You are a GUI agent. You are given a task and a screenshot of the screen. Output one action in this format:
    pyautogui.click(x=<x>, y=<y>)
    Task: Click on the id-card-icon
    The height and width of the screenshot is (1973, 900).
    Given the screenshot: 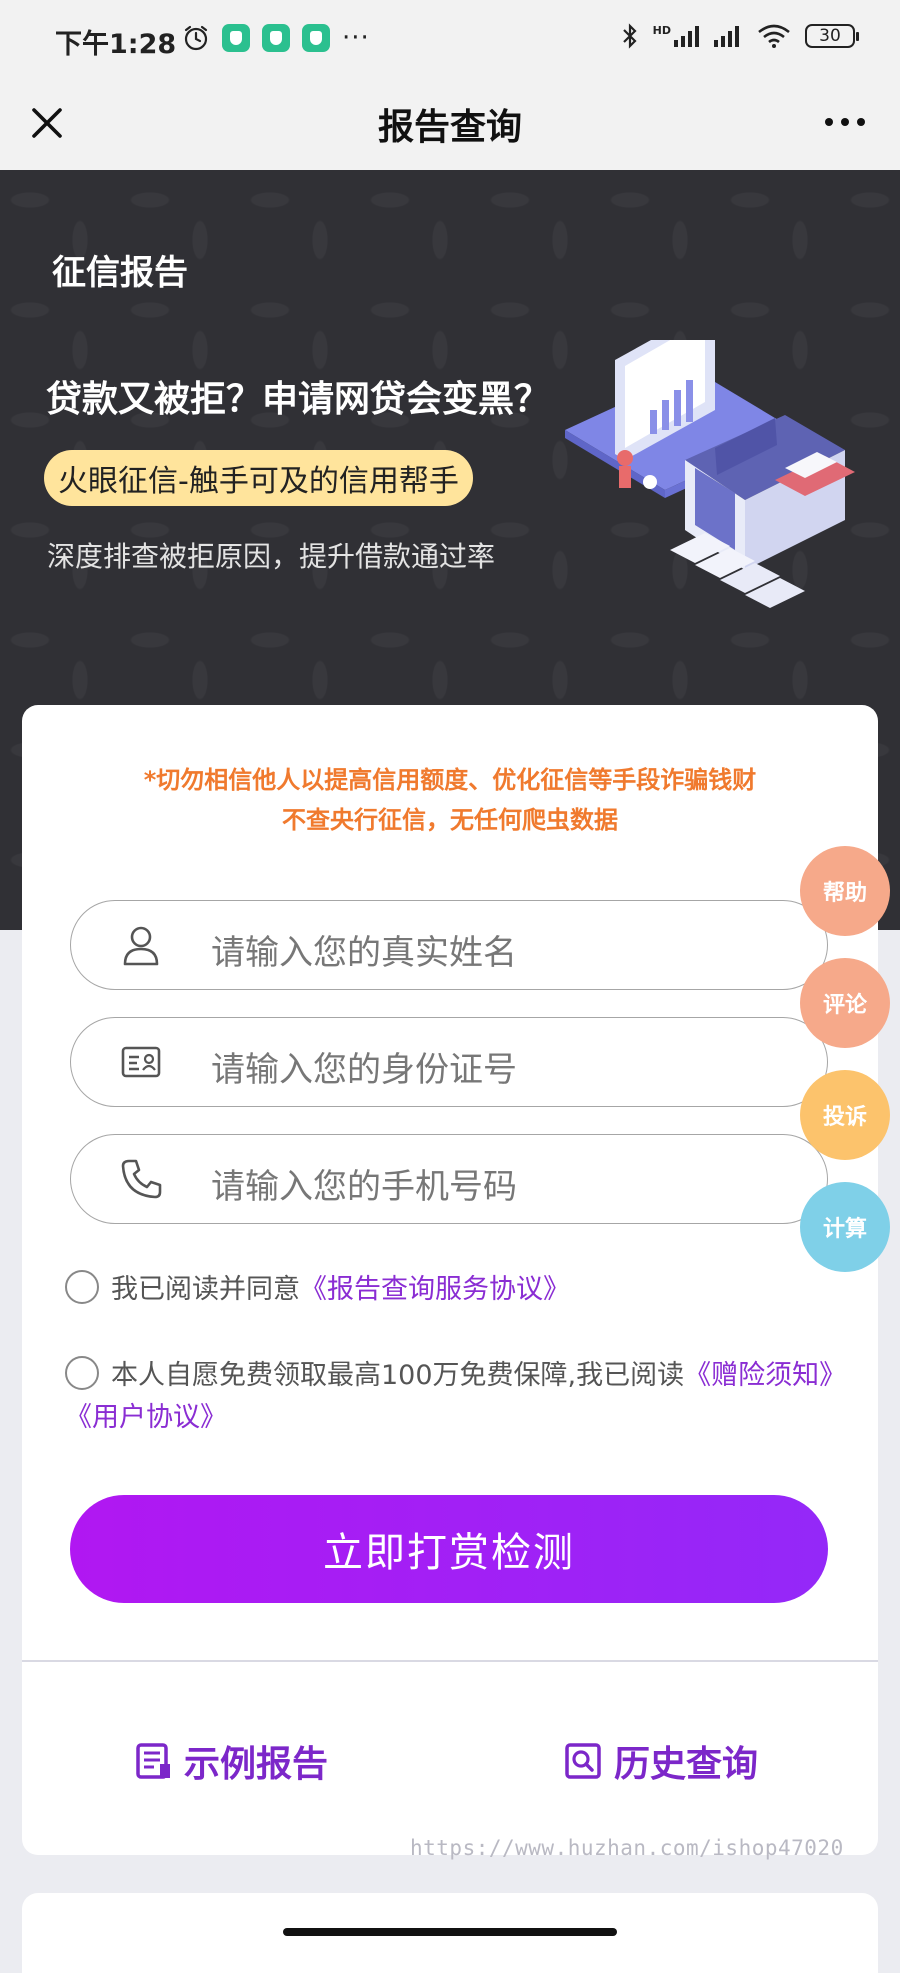 What is the action you would take?
    pyautogui.click(x=141, y=1062)
    